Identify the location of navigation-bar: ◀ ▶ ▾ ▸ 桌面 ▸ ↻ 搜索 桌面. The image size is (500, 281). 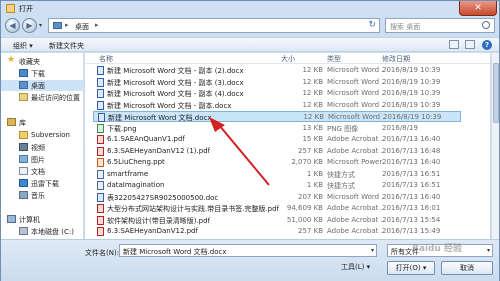
(250, 26).